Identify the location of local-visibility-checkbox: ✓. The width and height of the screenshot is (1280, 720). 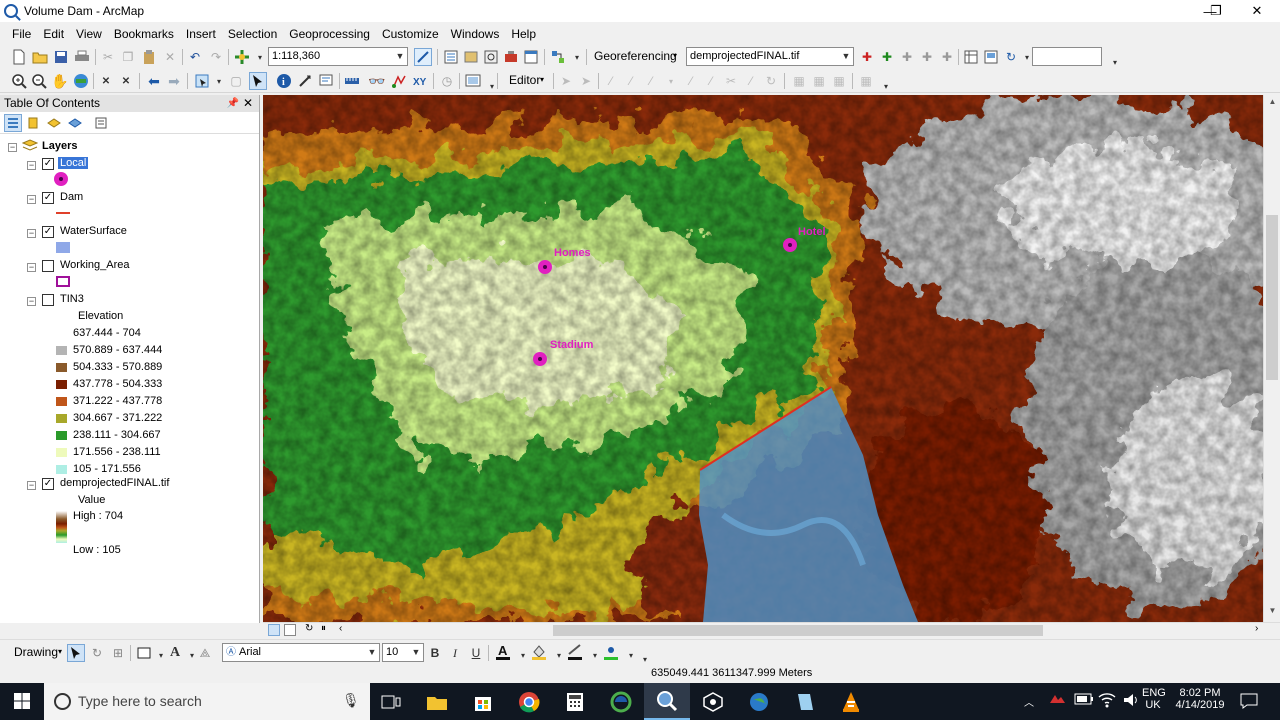
(48, 164).